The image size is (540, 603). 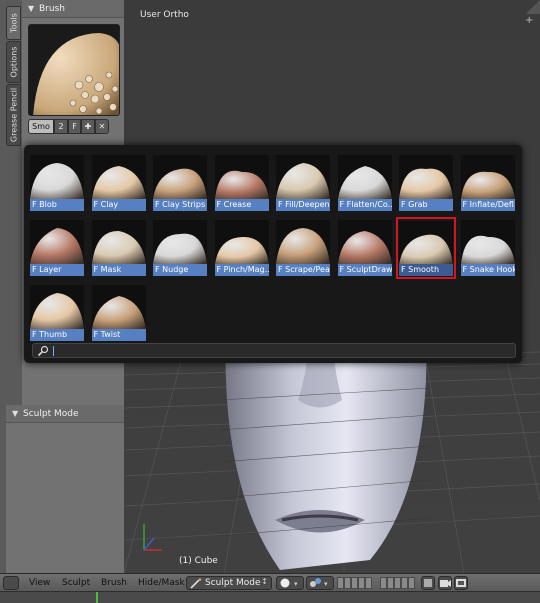 I want to click on brush-tile-snake-hook: F Snake Hook, so click(x=488, y=248).